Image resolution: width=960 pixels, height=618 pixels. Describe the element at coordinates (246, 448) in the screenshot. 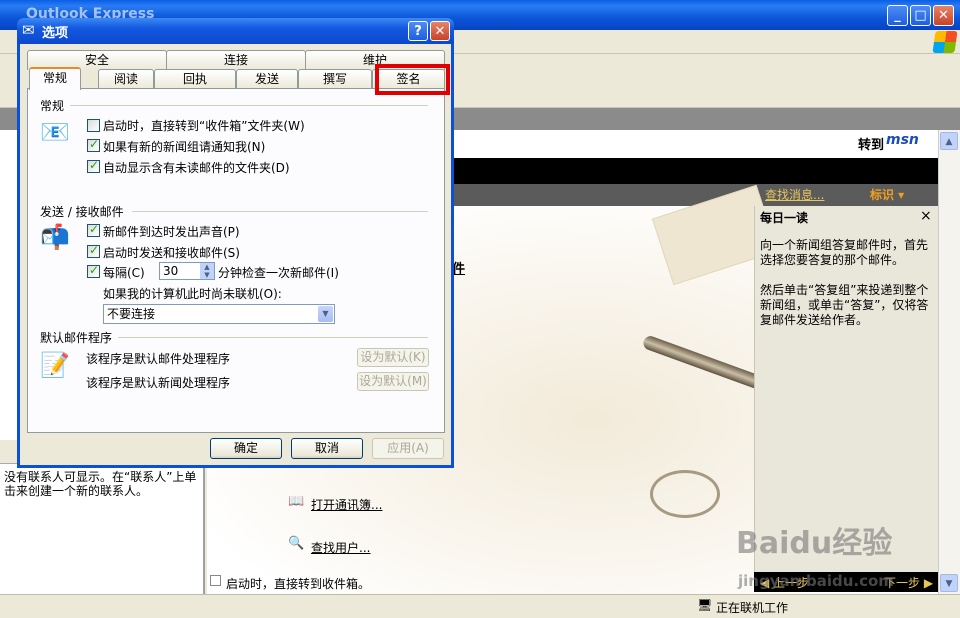

I see `ok-button: 确定` at that location.